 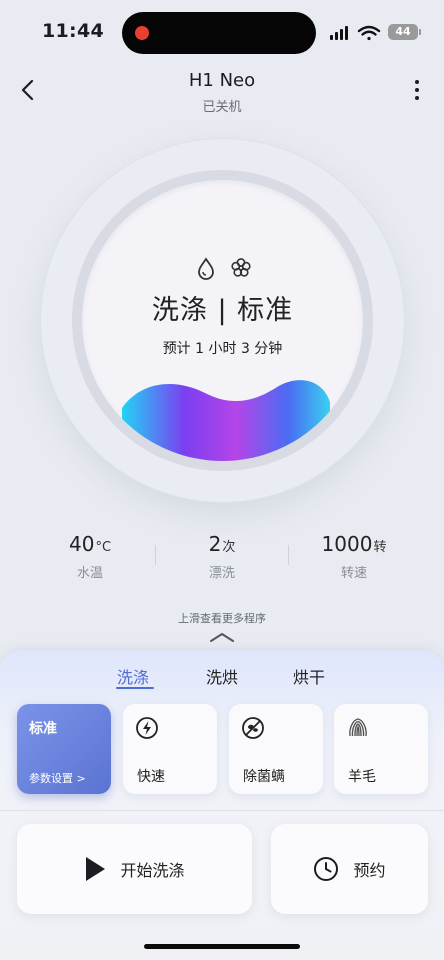 What do you see at coordinates (362, 777) in the screenshot?
I see `program-label: 羊毛` at bounding box center [362, 777].